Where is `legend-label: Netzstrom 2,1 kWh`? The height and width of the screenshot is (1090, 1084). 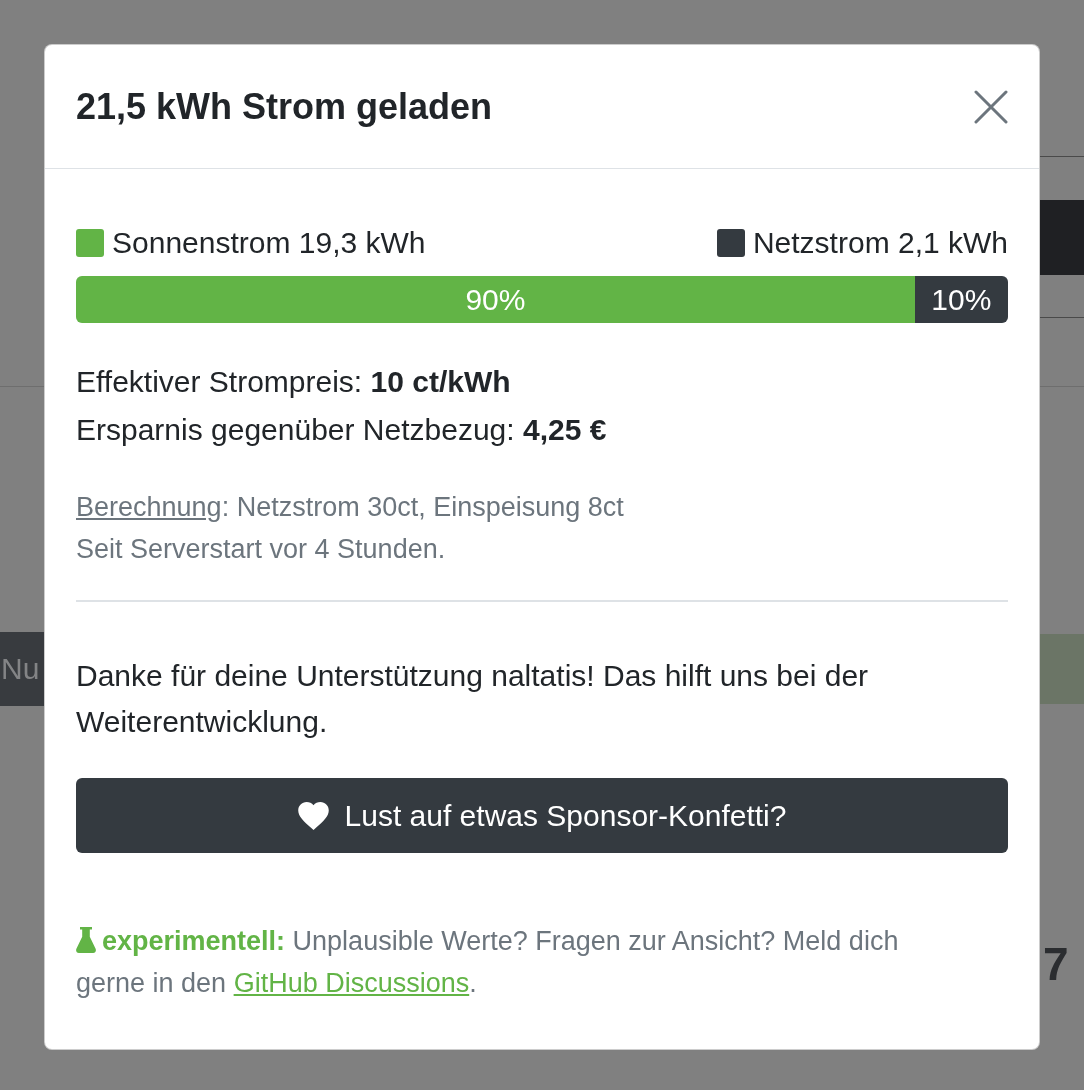 legend-label: Netzstrom 2,1 kWh is located at coordinates (880, 243).